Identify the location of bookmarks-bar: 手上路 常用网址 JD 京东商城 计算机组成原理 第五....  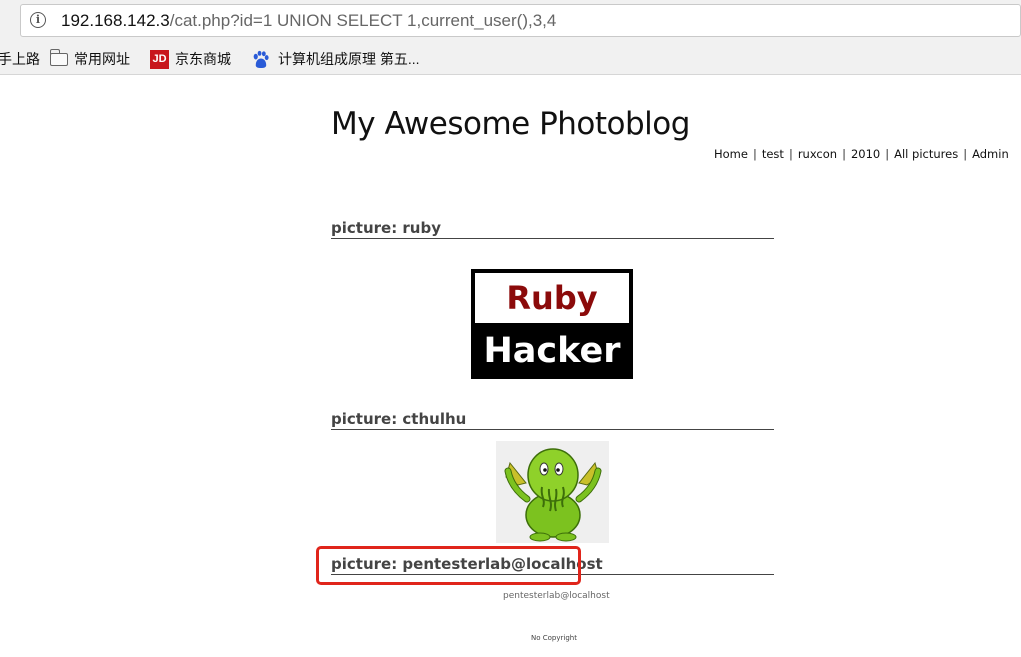
(510, 59).